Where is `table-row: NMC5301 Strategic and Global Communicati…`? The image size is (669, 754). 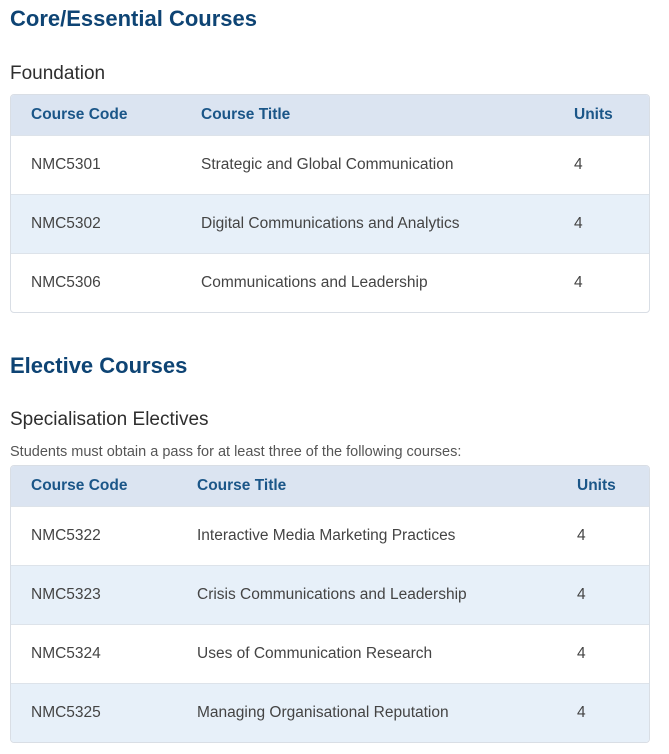 table-row: NMC5301 Strategic and Global Communicati… is located at coordinates (330, 164).